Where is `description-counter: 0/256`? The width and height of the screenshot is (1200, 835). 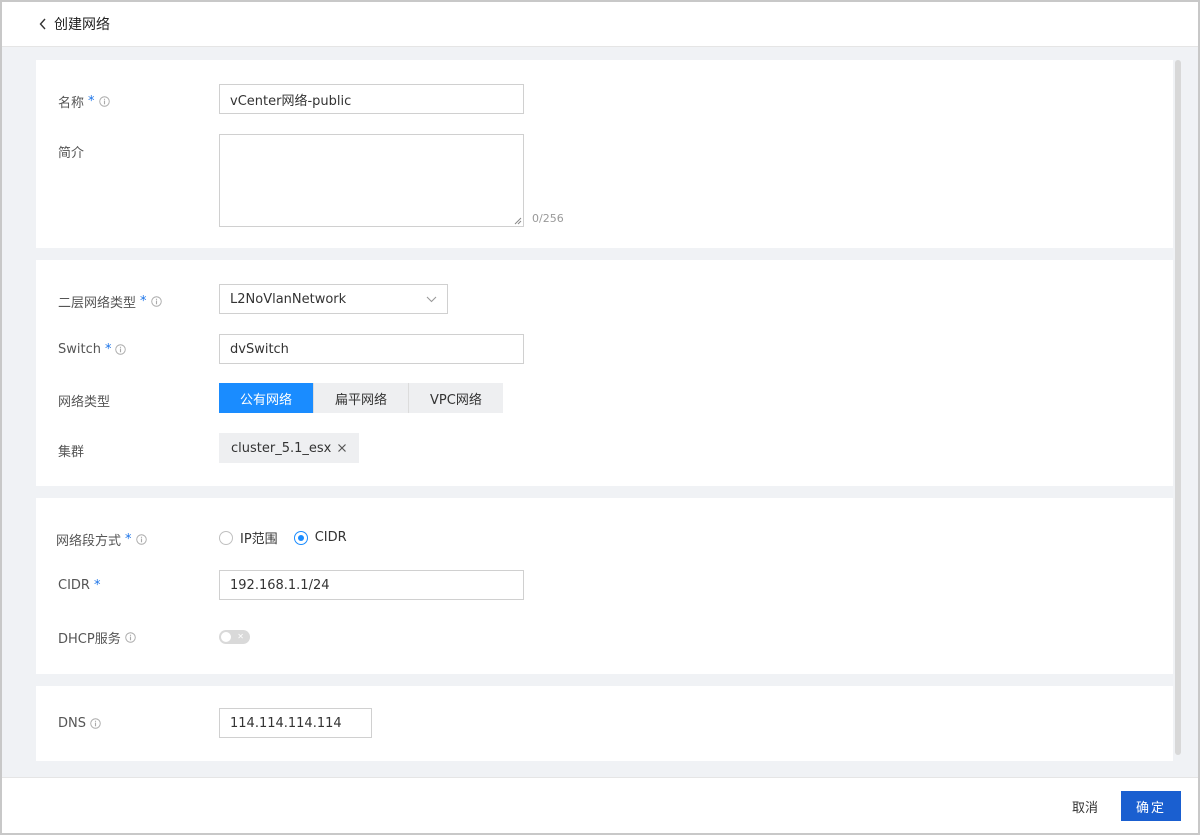 description-counter: 0/256 is located at coordinates (548, 218).